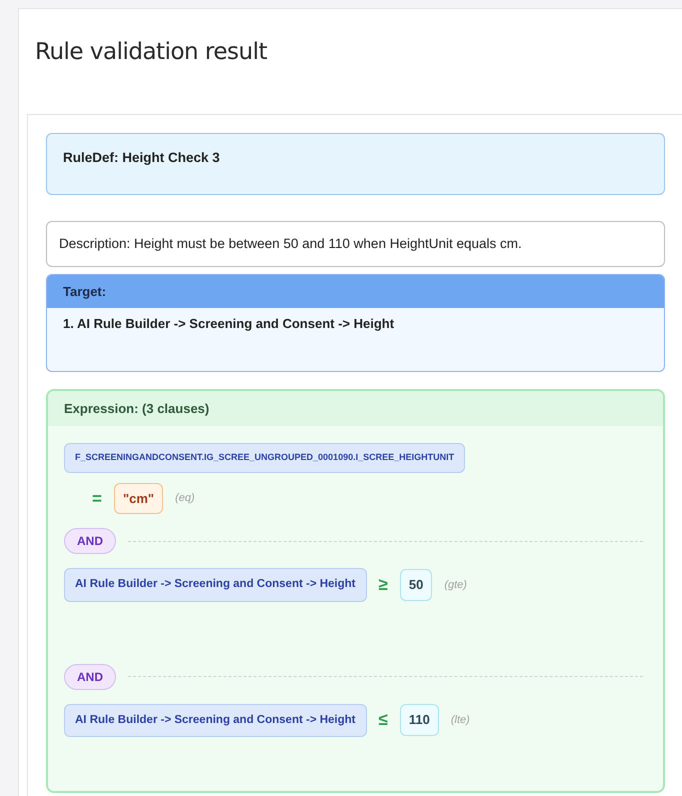 Image resolution: width=682 pixels, height=796 pixels. Describe the element at coordinates (265, 458) in the screenshot. I see `field-chip: F_SCREENINGANDCONSENT.IG_SCREE_UNGROUPED_0001090.I_SCREE_HEIGHTUNIT` at that location.